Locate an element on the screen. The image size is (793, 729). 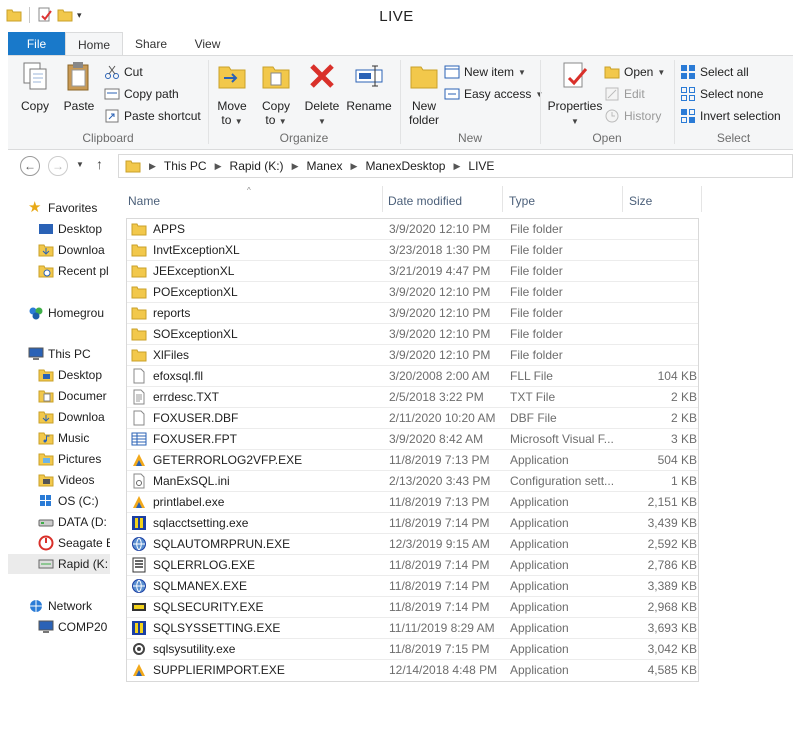
breadcrumb-manexdesktop: ManexDesktop is located at coordinates (405, 166).